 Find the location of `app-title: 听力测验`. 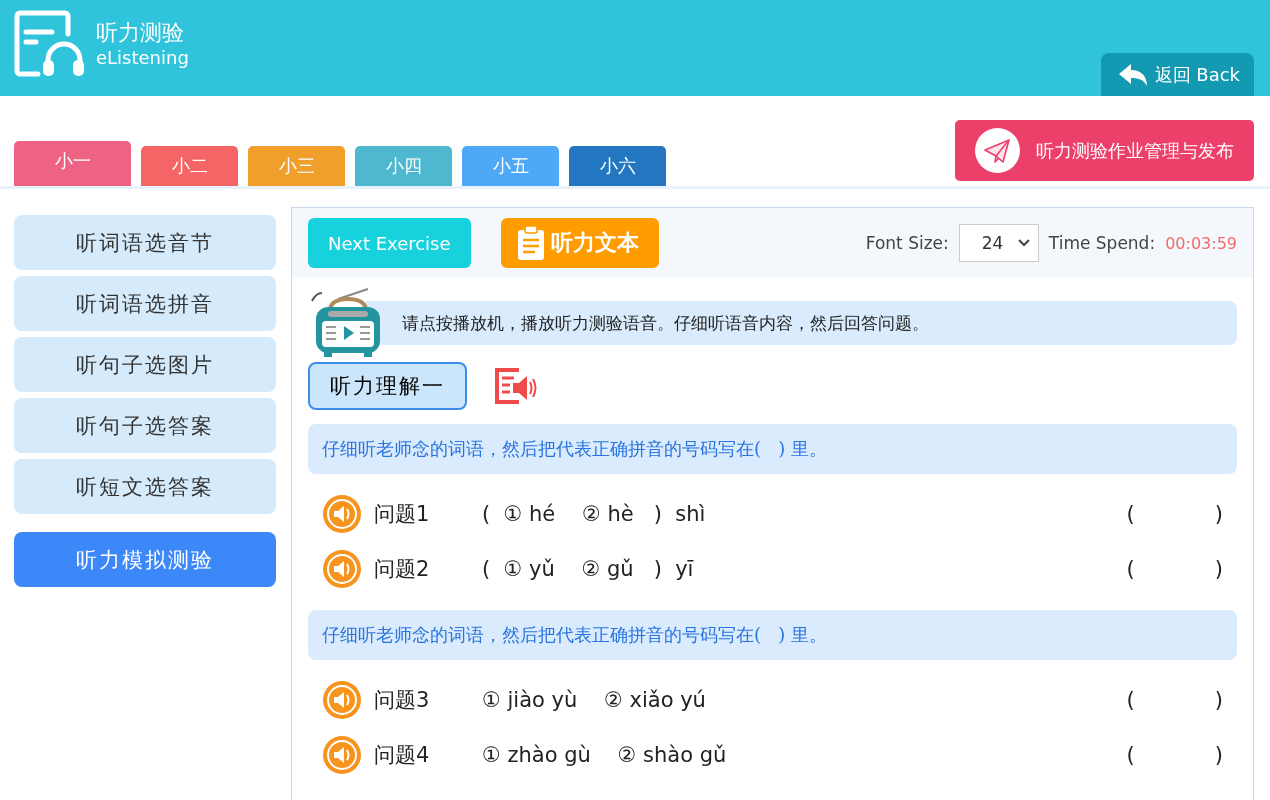

app-title: 听力测验 is located at coordinates (140, 33).